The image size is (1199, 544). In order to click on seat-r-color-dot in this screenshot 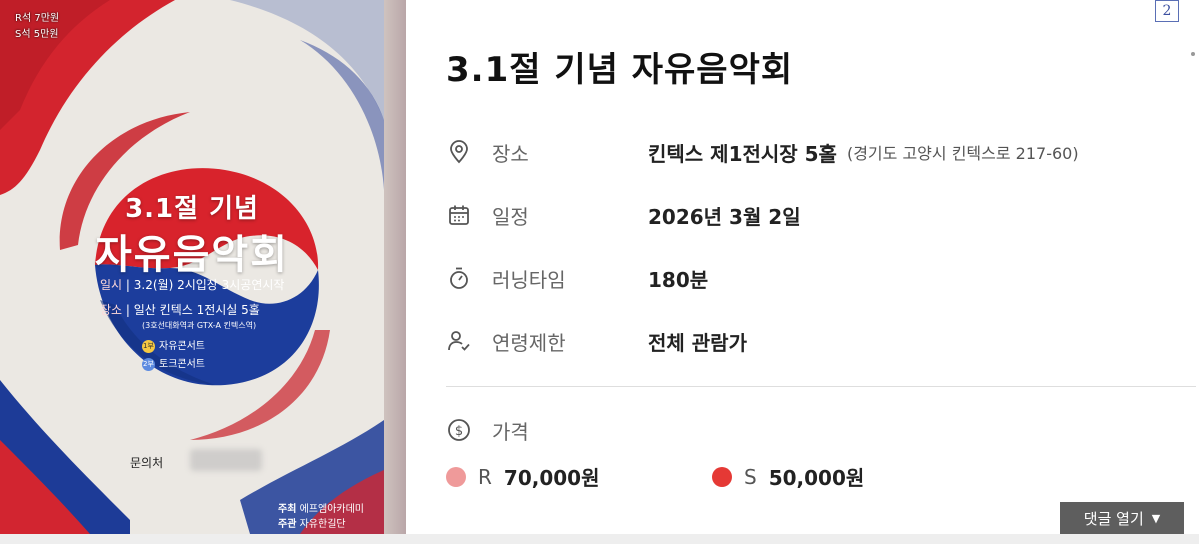, I will do `click(456, 476)`.